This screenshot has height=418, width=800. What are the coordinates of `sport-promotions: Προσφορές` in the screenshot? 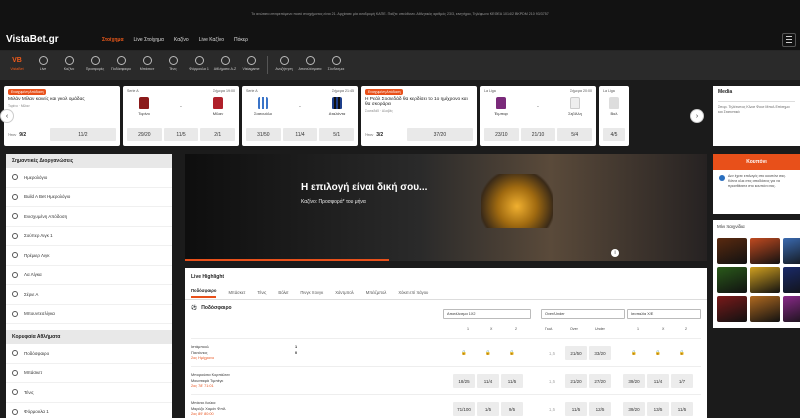 It's located at (95, 63).